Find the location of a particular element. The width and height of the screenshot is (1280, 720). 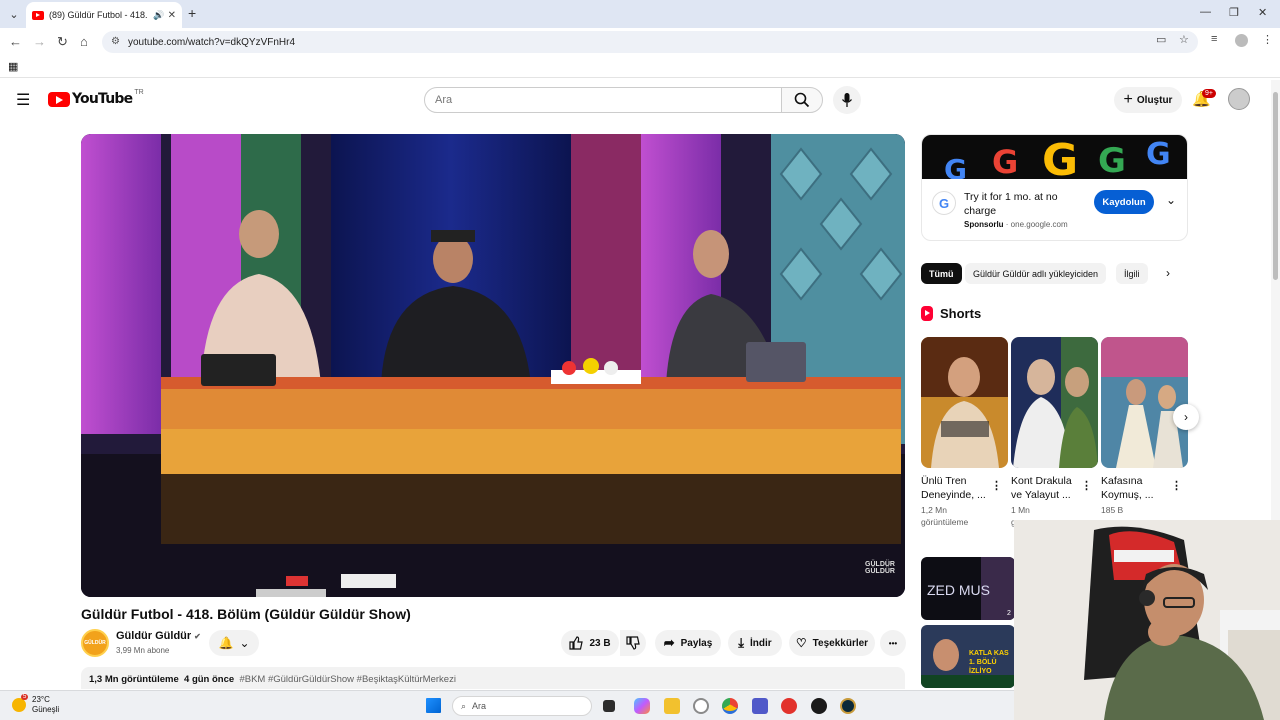

short-item: Kafasına Koymuş, ... 185 B ⋮ is located at coordinates (1144, 426).